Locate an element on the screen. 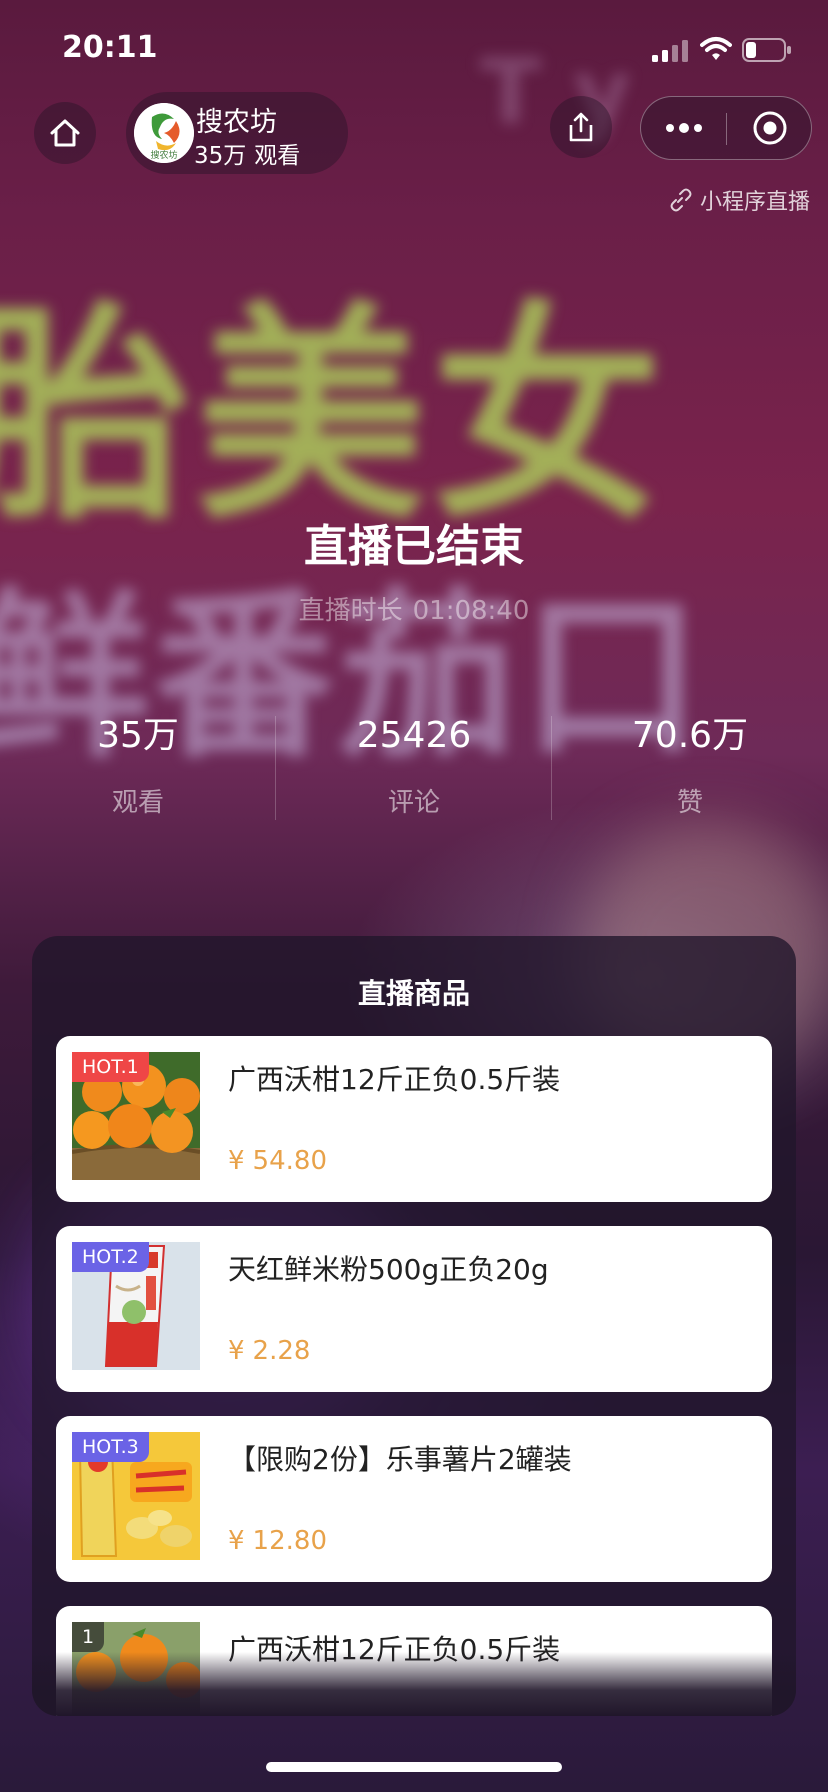 The image size is (828, 1792). live-duration-value: 01:08:40 is located at coordinates (471, 611).